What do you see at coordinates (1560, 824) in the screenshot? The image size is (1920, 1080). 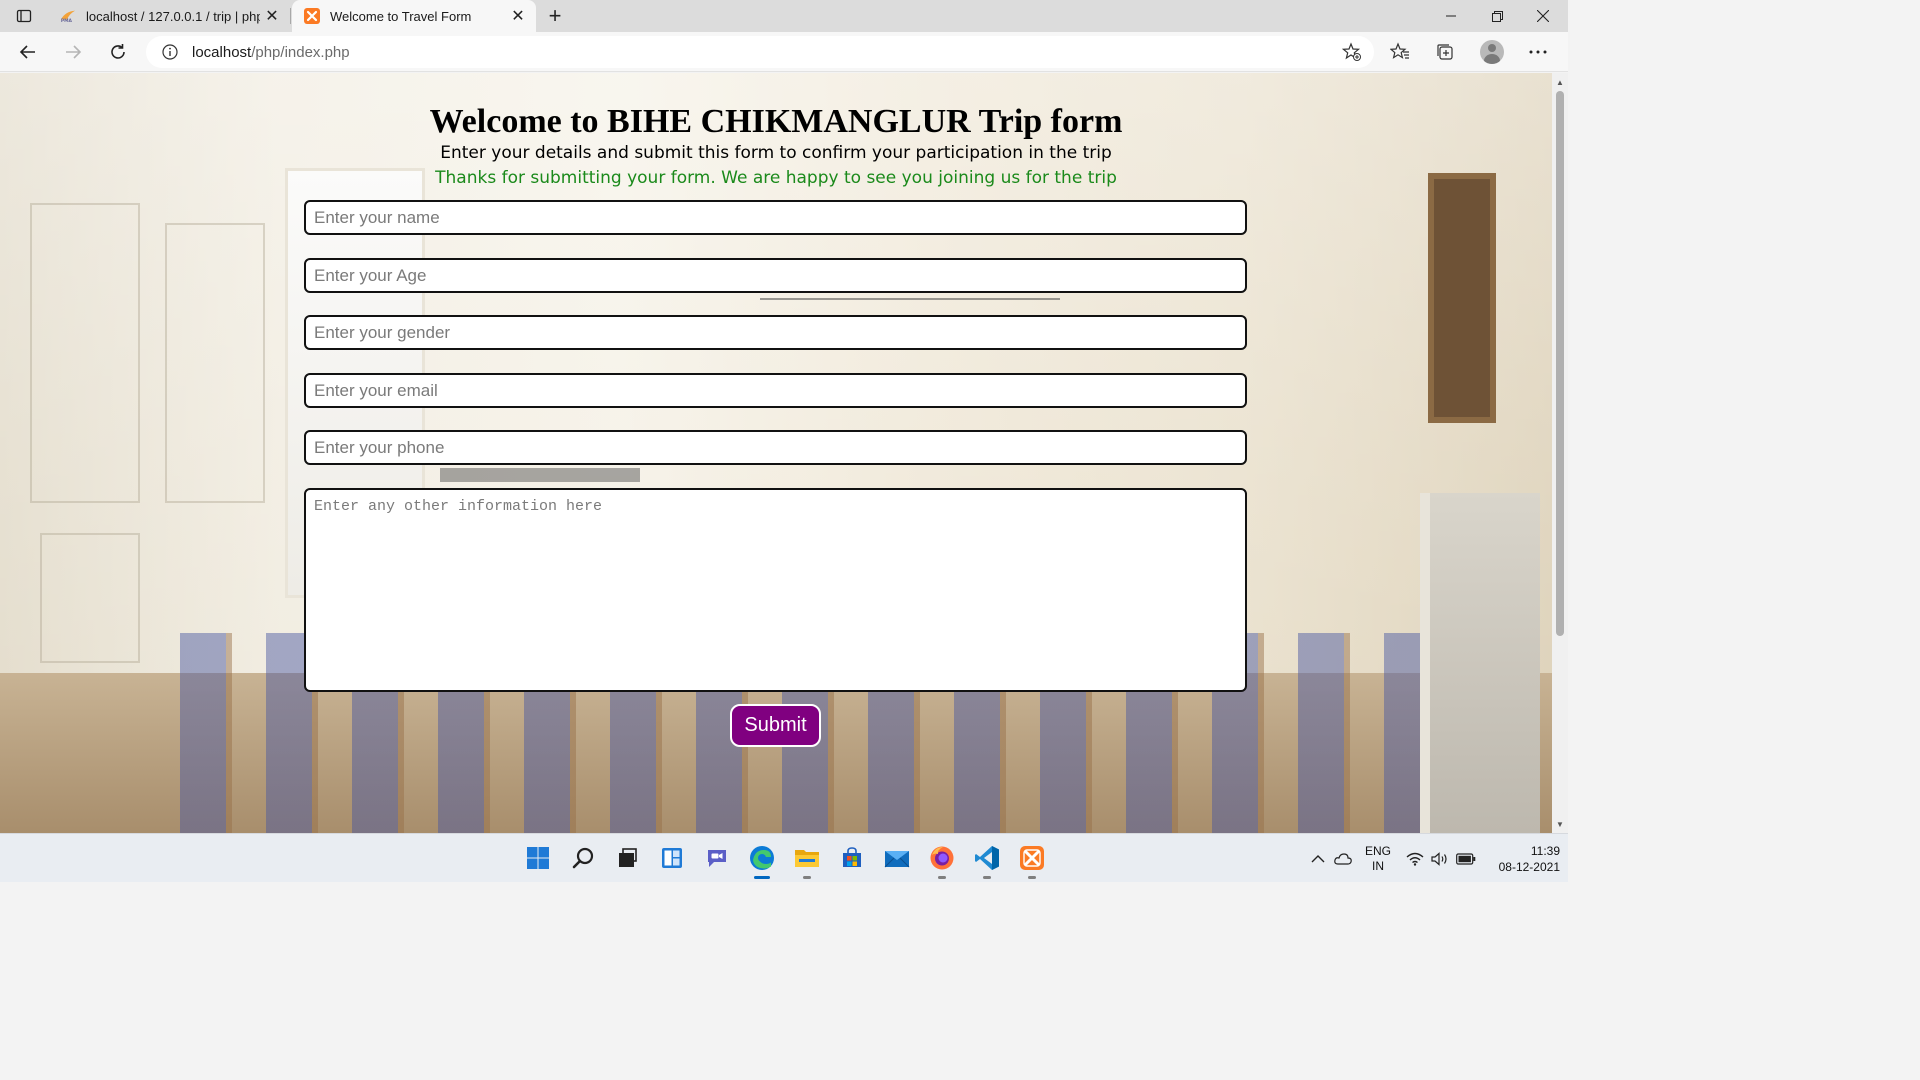 I see `scroll-down-icon: ▼` at bounding box center [1560, 824].